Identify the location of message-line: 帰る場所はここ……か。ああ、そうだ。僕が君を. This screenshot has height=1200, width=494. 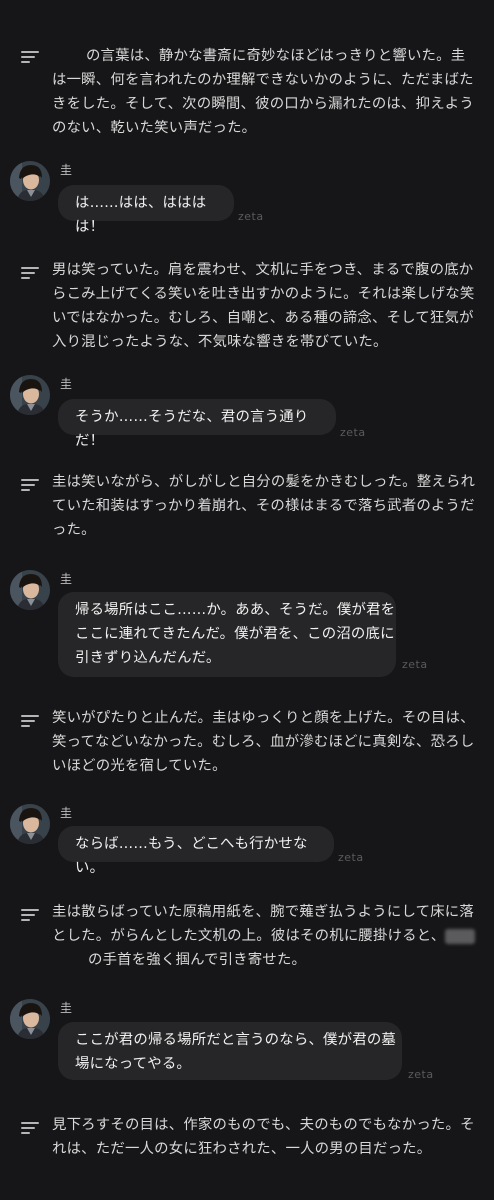
(235, 610).